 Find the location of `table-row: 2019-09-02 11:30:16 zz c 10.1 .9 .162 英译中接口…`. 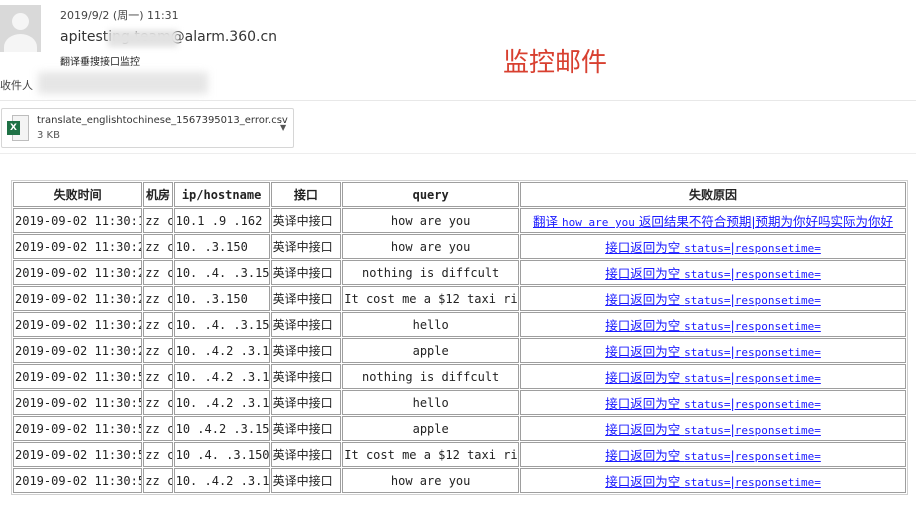

table-row: 2019-09-02 11:30:16 zz c 10.1 .9 .162 英译中接口… is located at coordinates (459, 220).